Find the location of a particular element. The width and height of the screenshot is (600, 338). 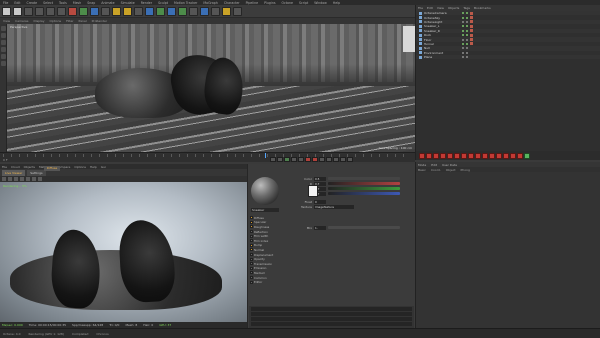

camera-icon is located at coordinates (215, 11).